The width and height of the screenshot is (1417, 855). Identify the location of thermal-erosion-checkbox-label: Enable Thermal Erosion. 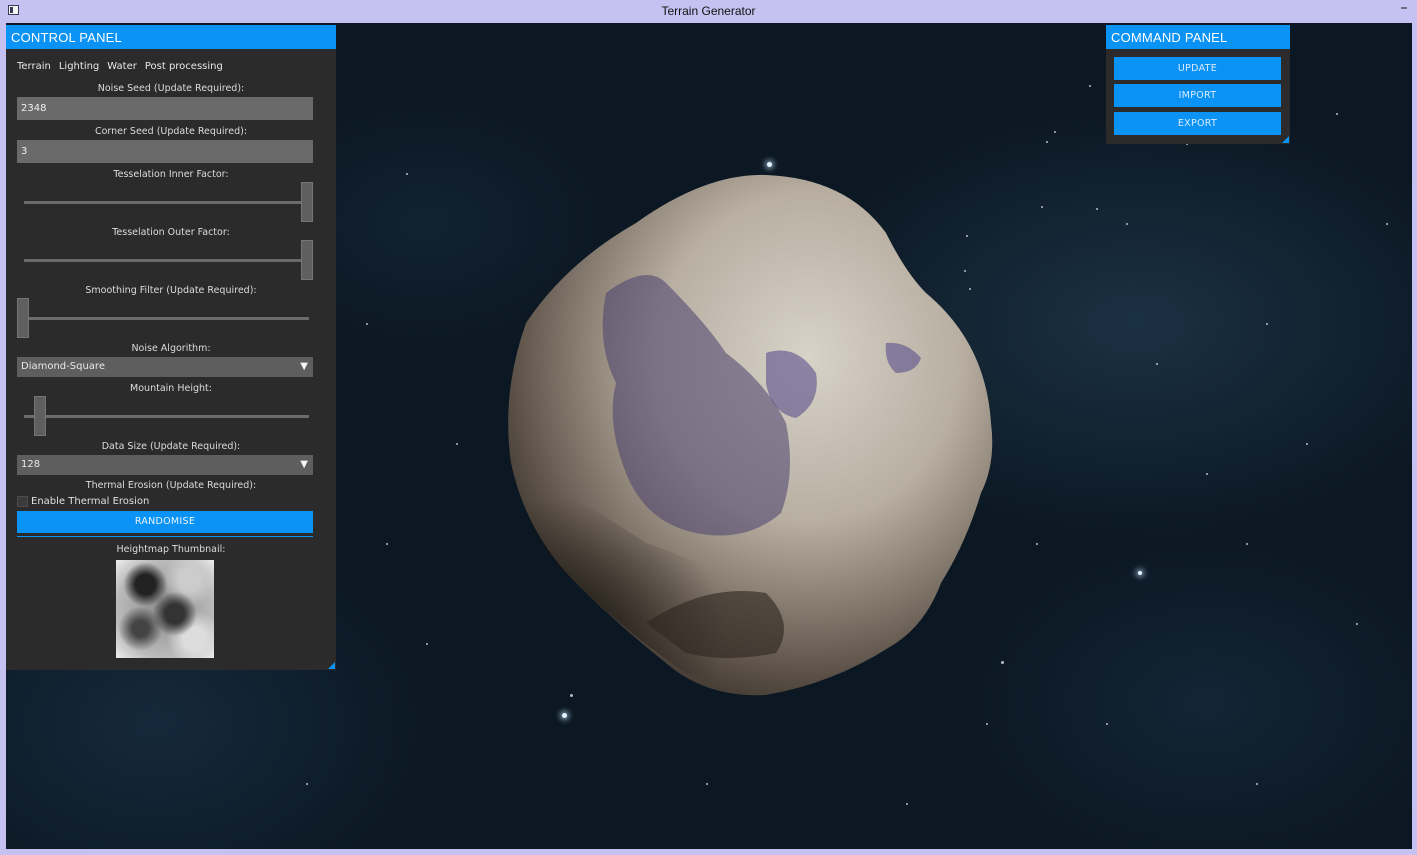
(90, 501).